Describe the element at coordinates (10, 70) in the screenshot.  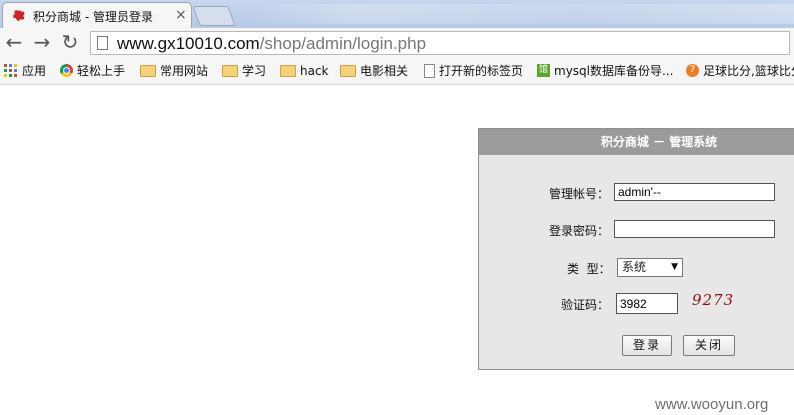
I see `apps-grid-icon` at that location.